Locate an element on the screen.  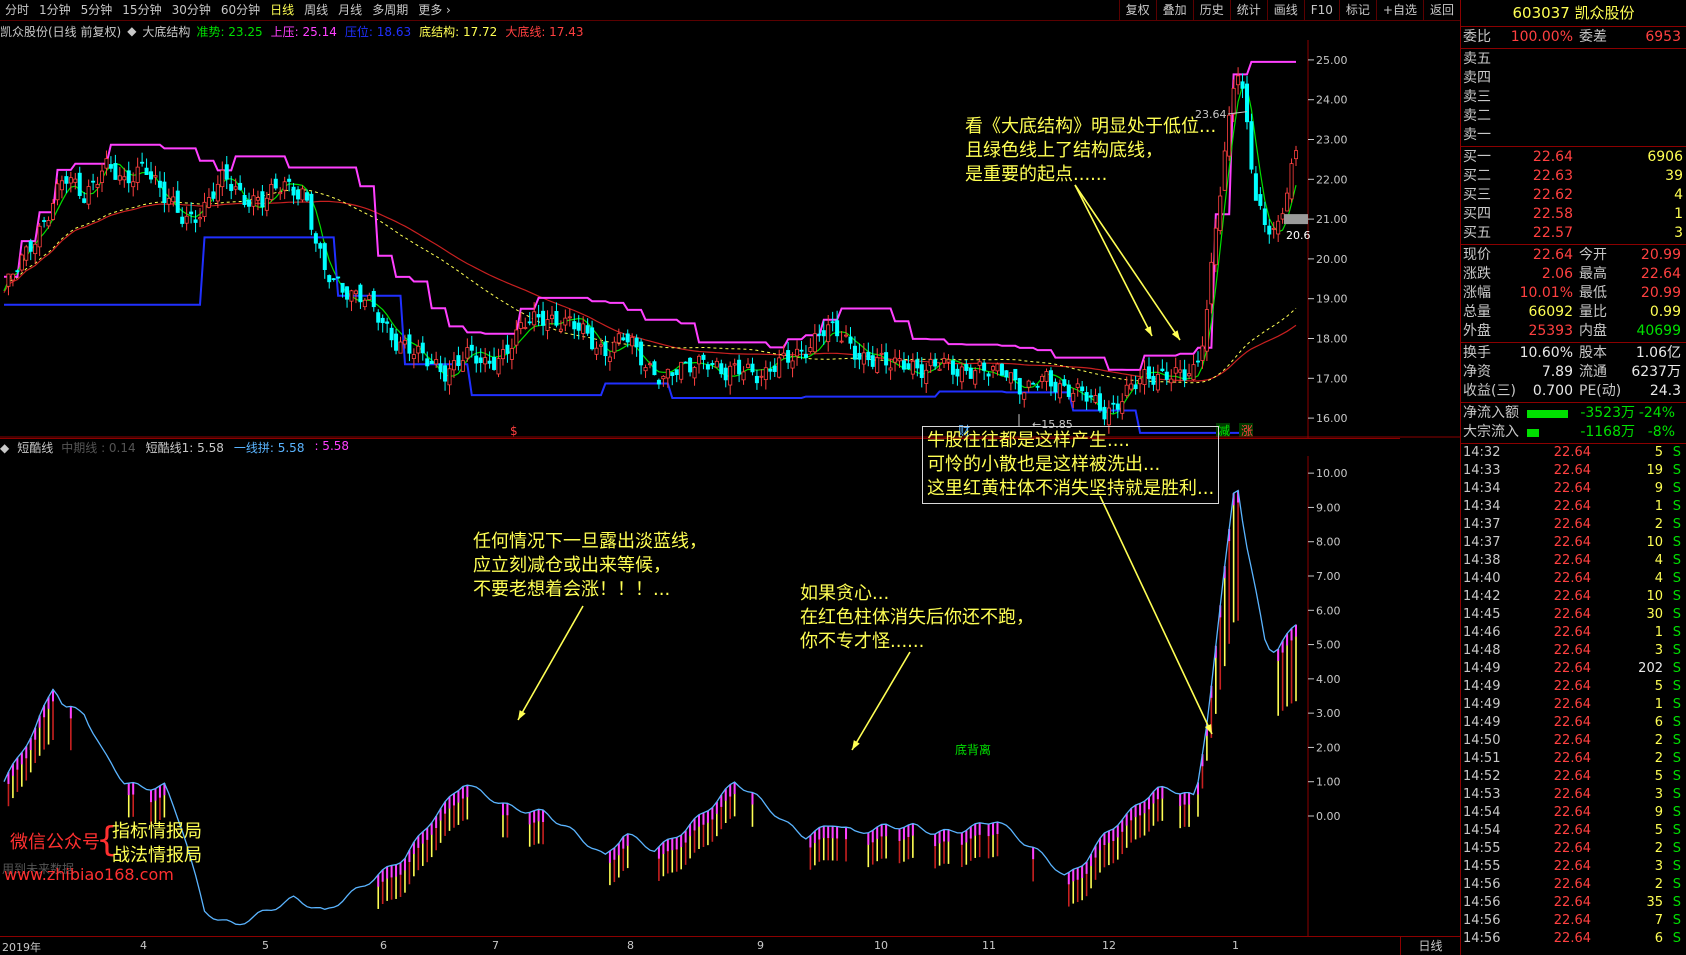
toolbar-button-6: 标记 is located at coordinates (1357, 10).